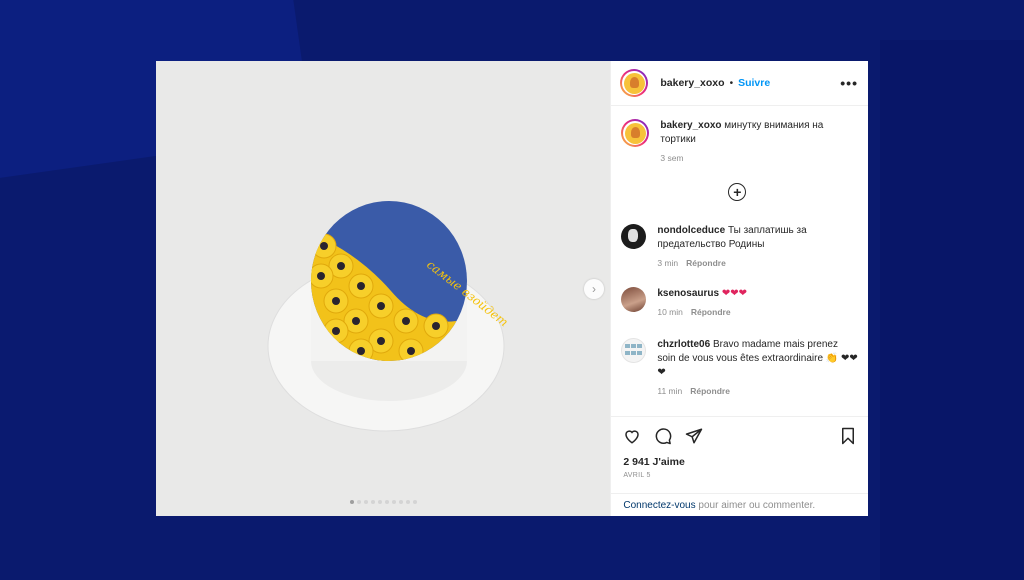 The image size is (1024, 580). I want to click on login-prompt-text: pour aimer ou commenter., so click(755, 505).